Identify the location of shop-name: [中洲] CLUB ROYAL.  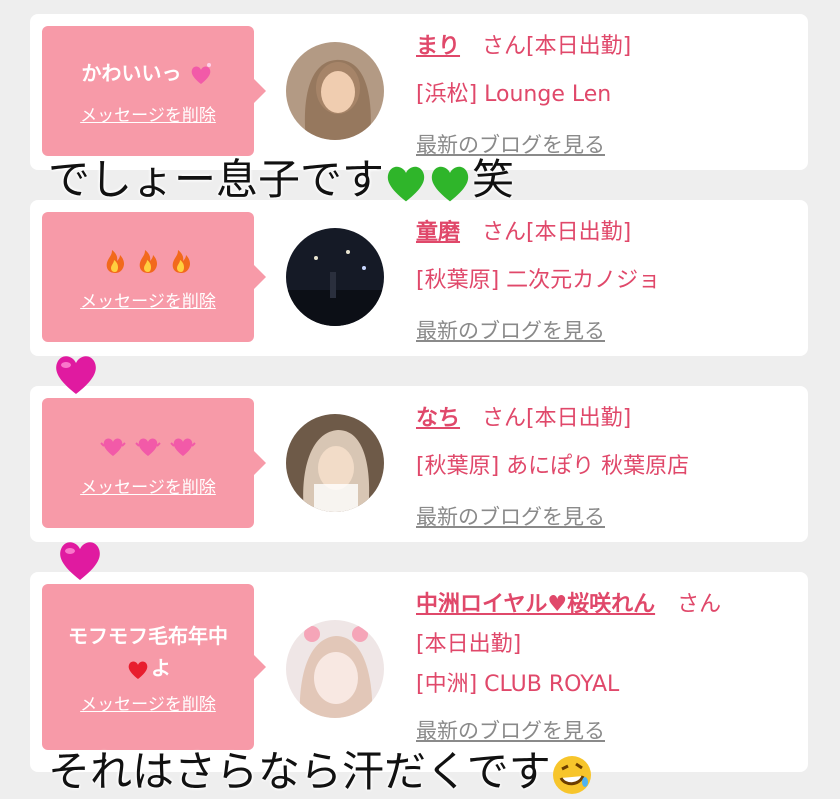
(518, 684).